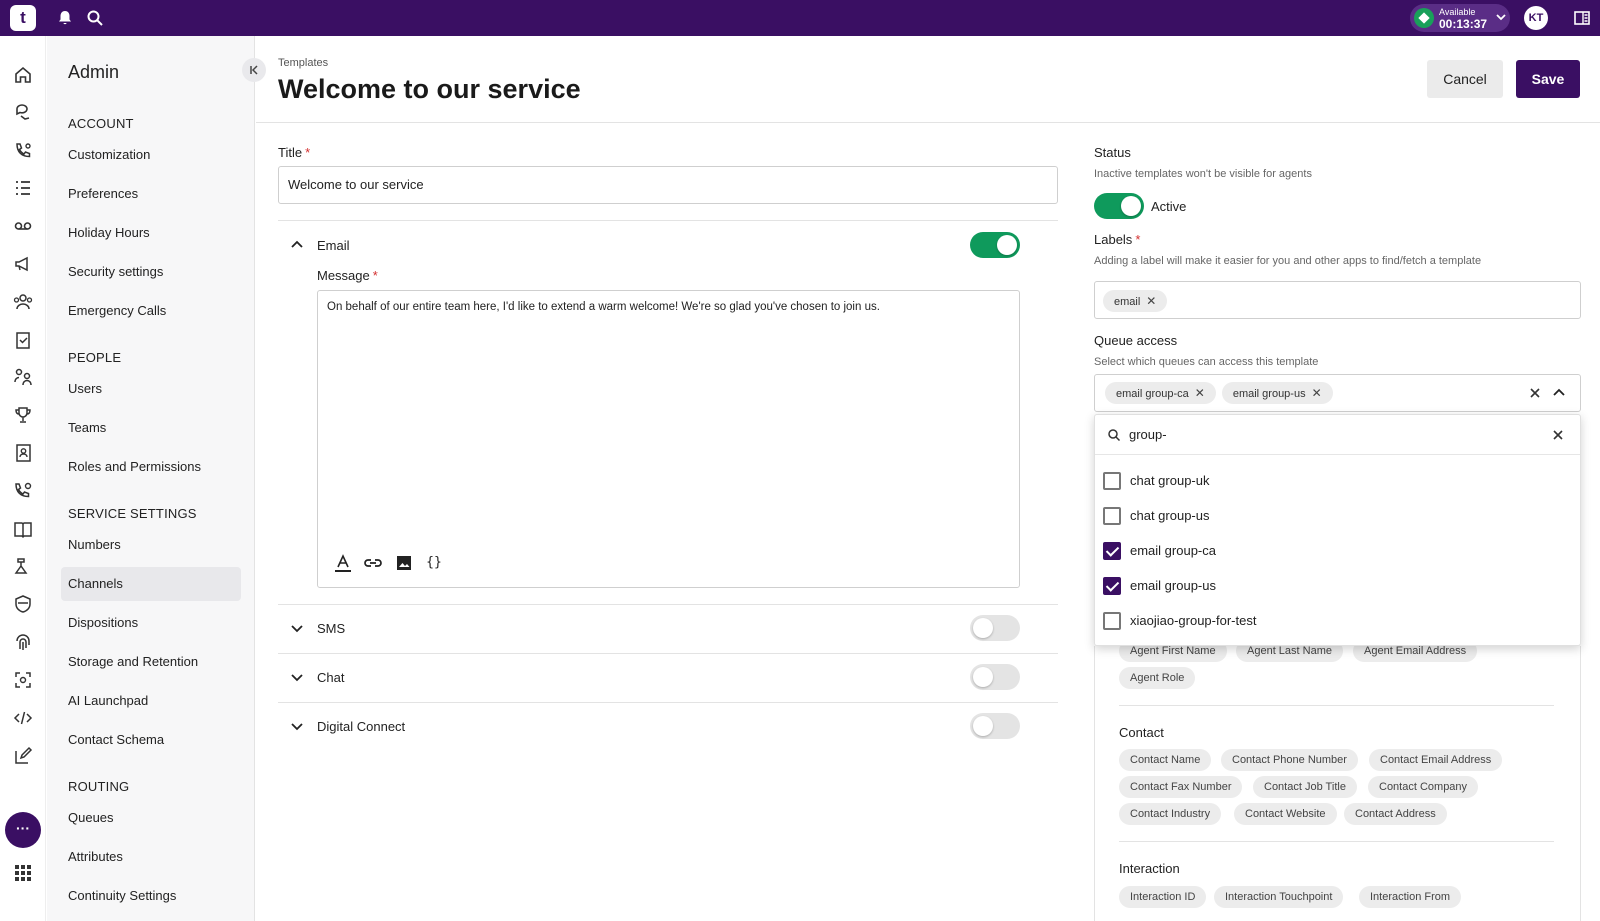 Image resolution: width=1600 pixels, height=921 pixels. I want to click on link-icon, so click(373, 563).